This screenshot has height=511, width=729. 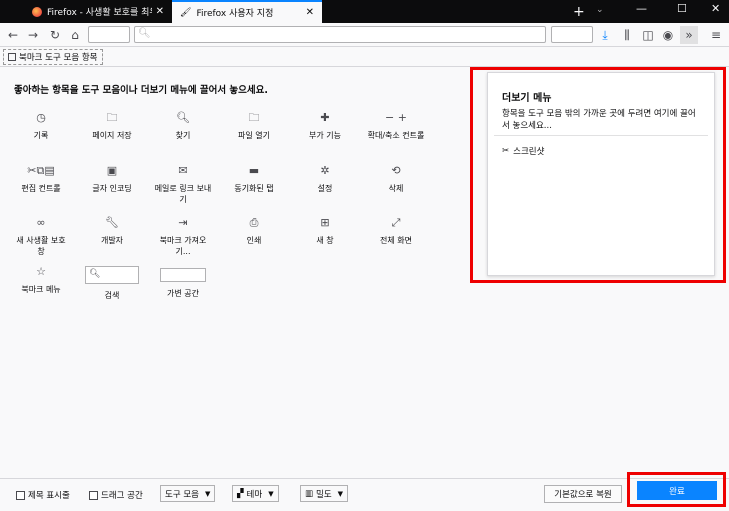 What do you see at coordinates (183, 275) in the screenshot?
I see `flexible-space-box` at bounding box center [183, 275].